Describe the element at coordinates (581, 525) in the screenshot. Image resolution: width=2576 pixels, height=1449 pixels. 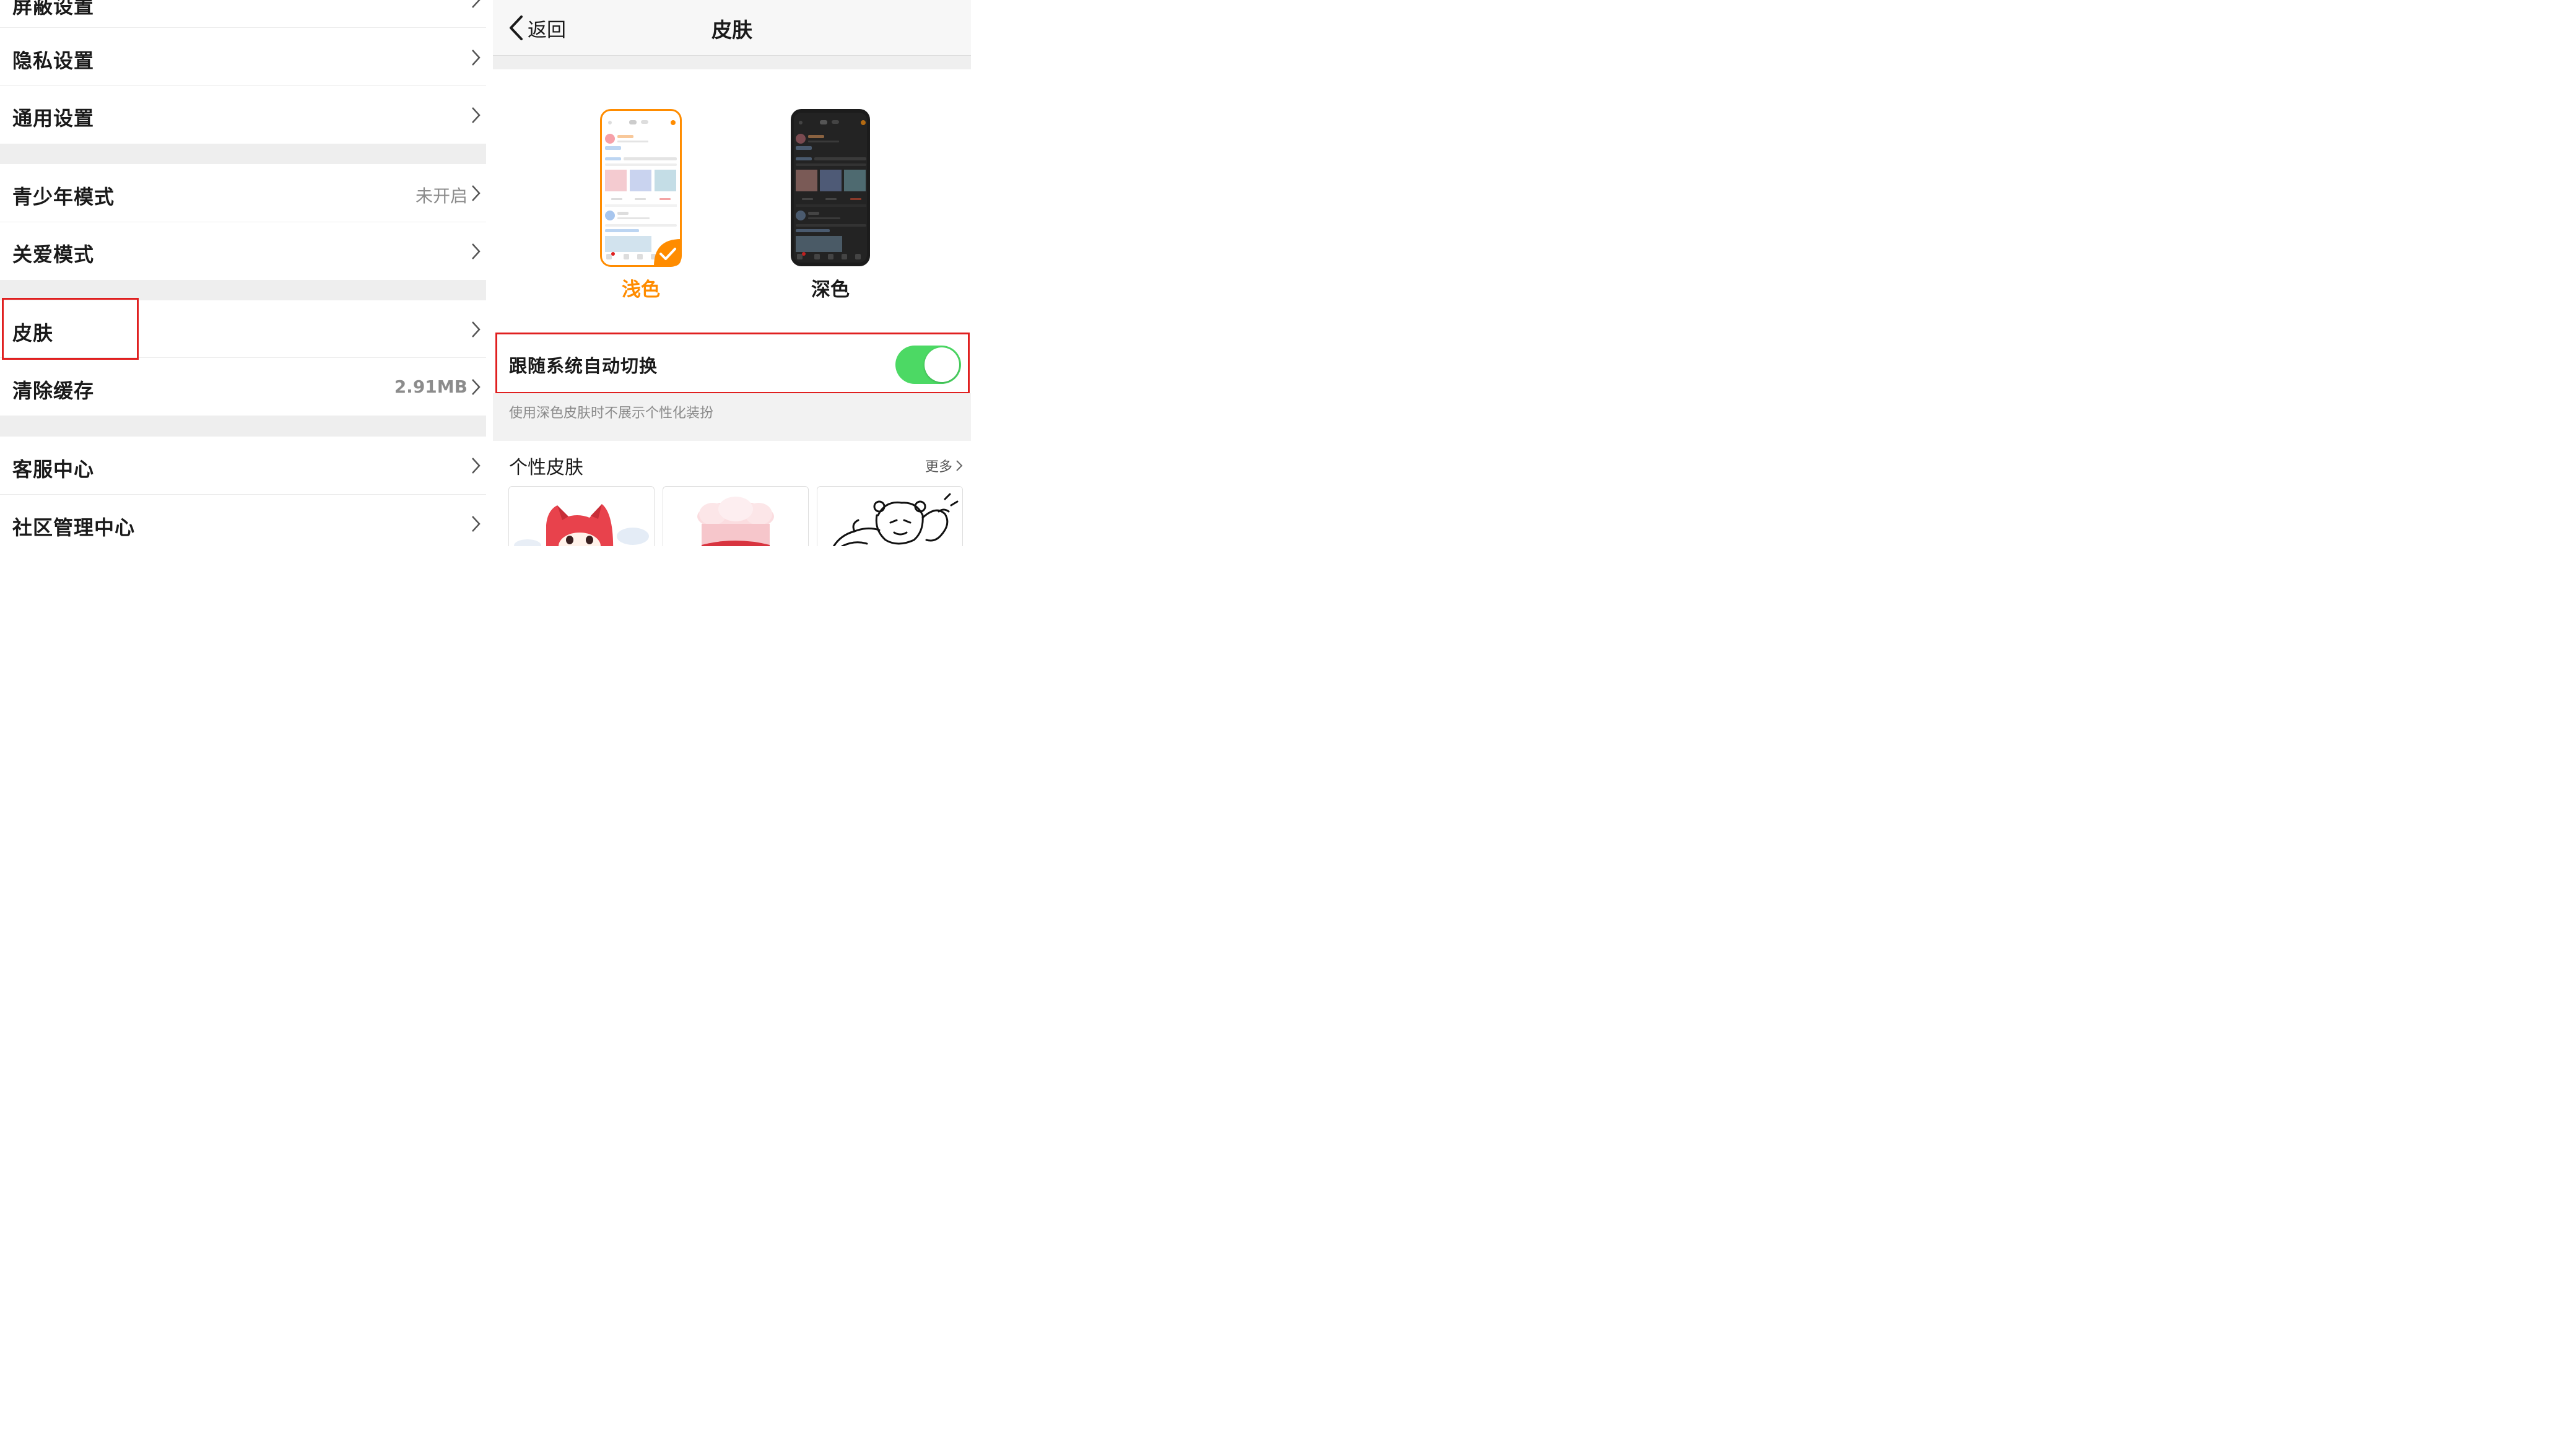
I see `fox-skin-image` at that location.